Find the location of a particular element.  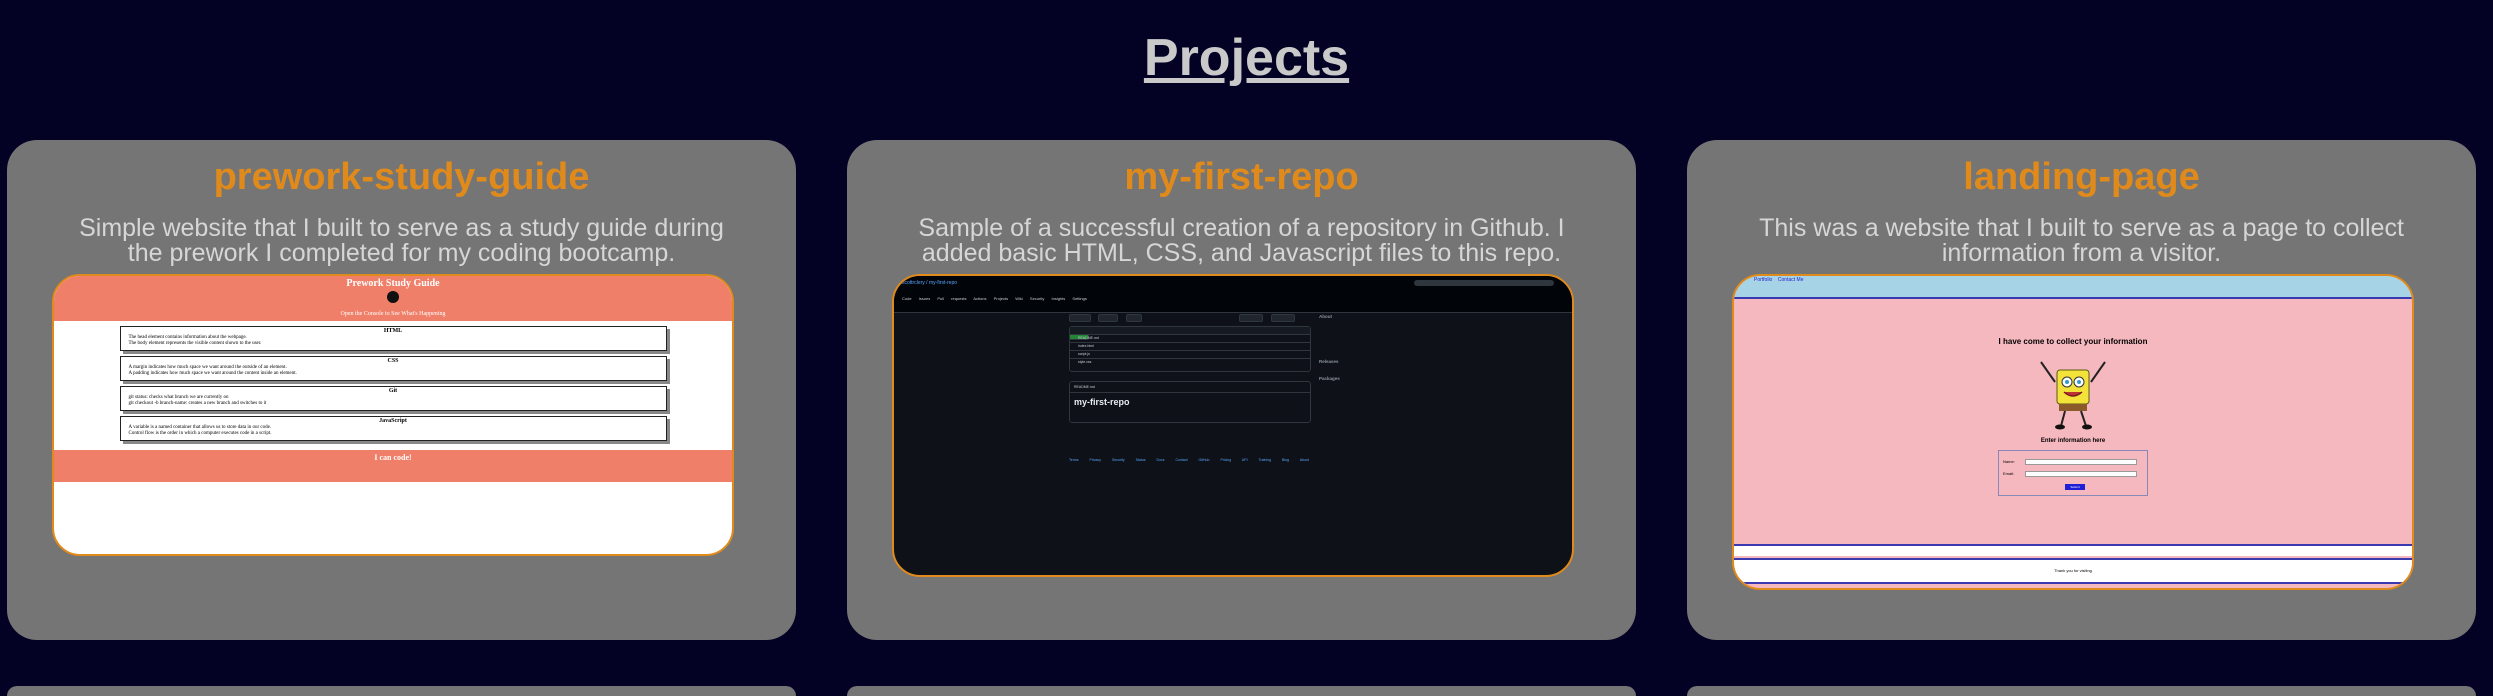

preview-tab: Issues is located at coordinates (924, 298).